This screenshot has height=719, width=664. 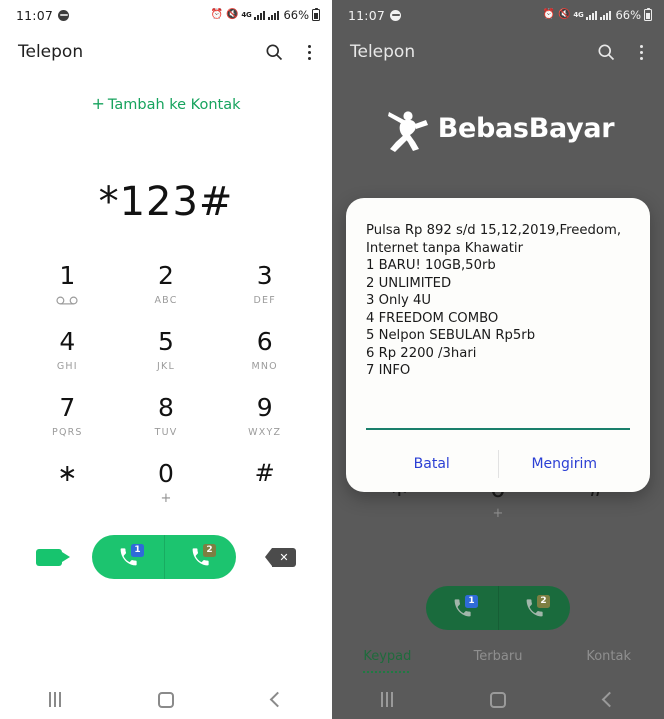 I want to click on bottom-tab-bar: Keypad Terbaru Kontak, so click(x=498, y=659).